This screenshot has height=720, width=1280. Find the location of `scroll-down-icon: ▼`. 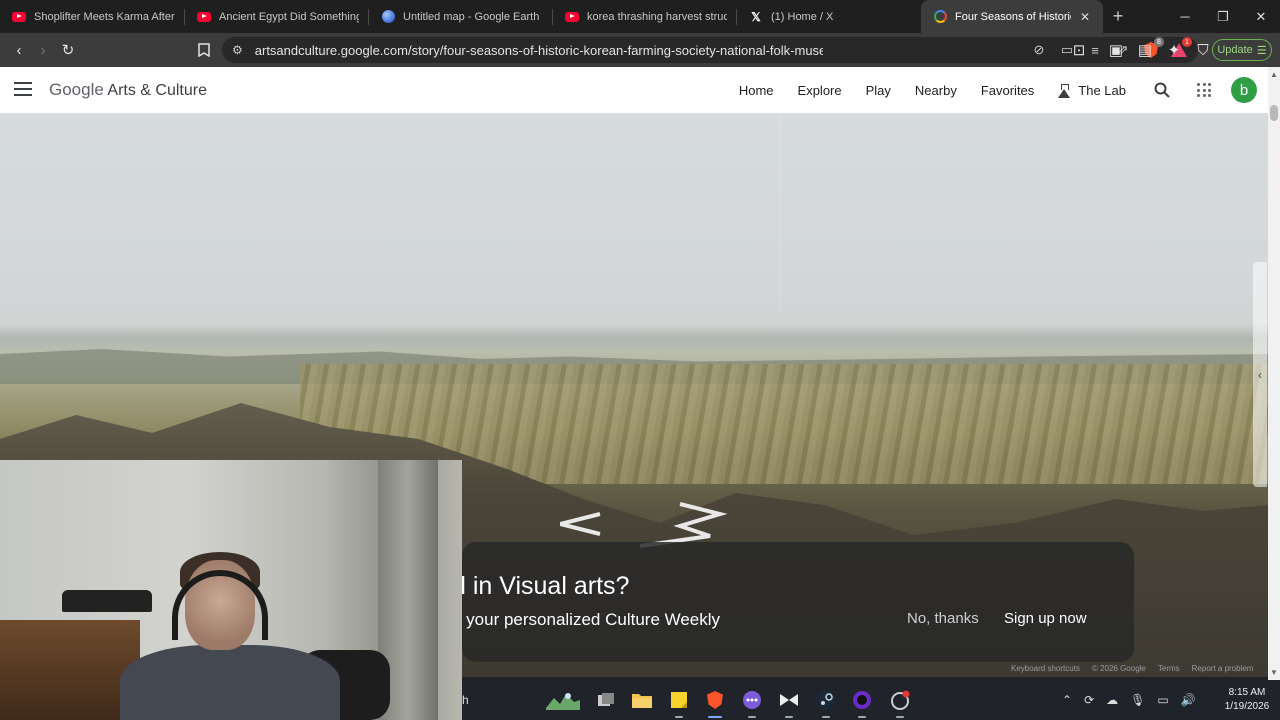

scroll-down-icon: ▼ is located at coordinates (1274, 673).